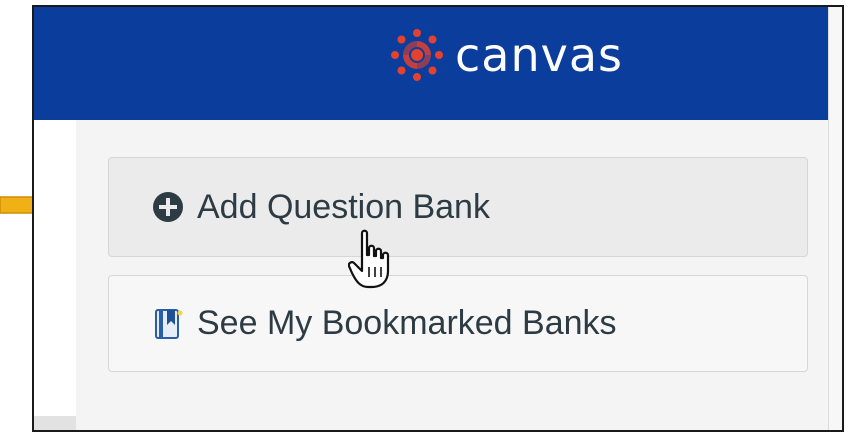  I want to click on side-scroll-strip, so click(835, 218).